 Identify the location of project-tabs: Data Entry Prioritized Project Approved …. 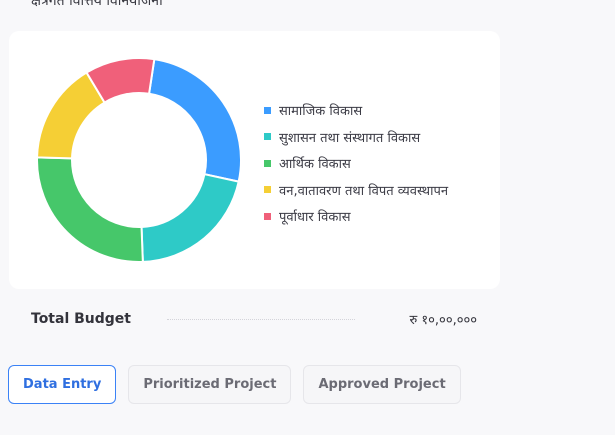
(240, 384).